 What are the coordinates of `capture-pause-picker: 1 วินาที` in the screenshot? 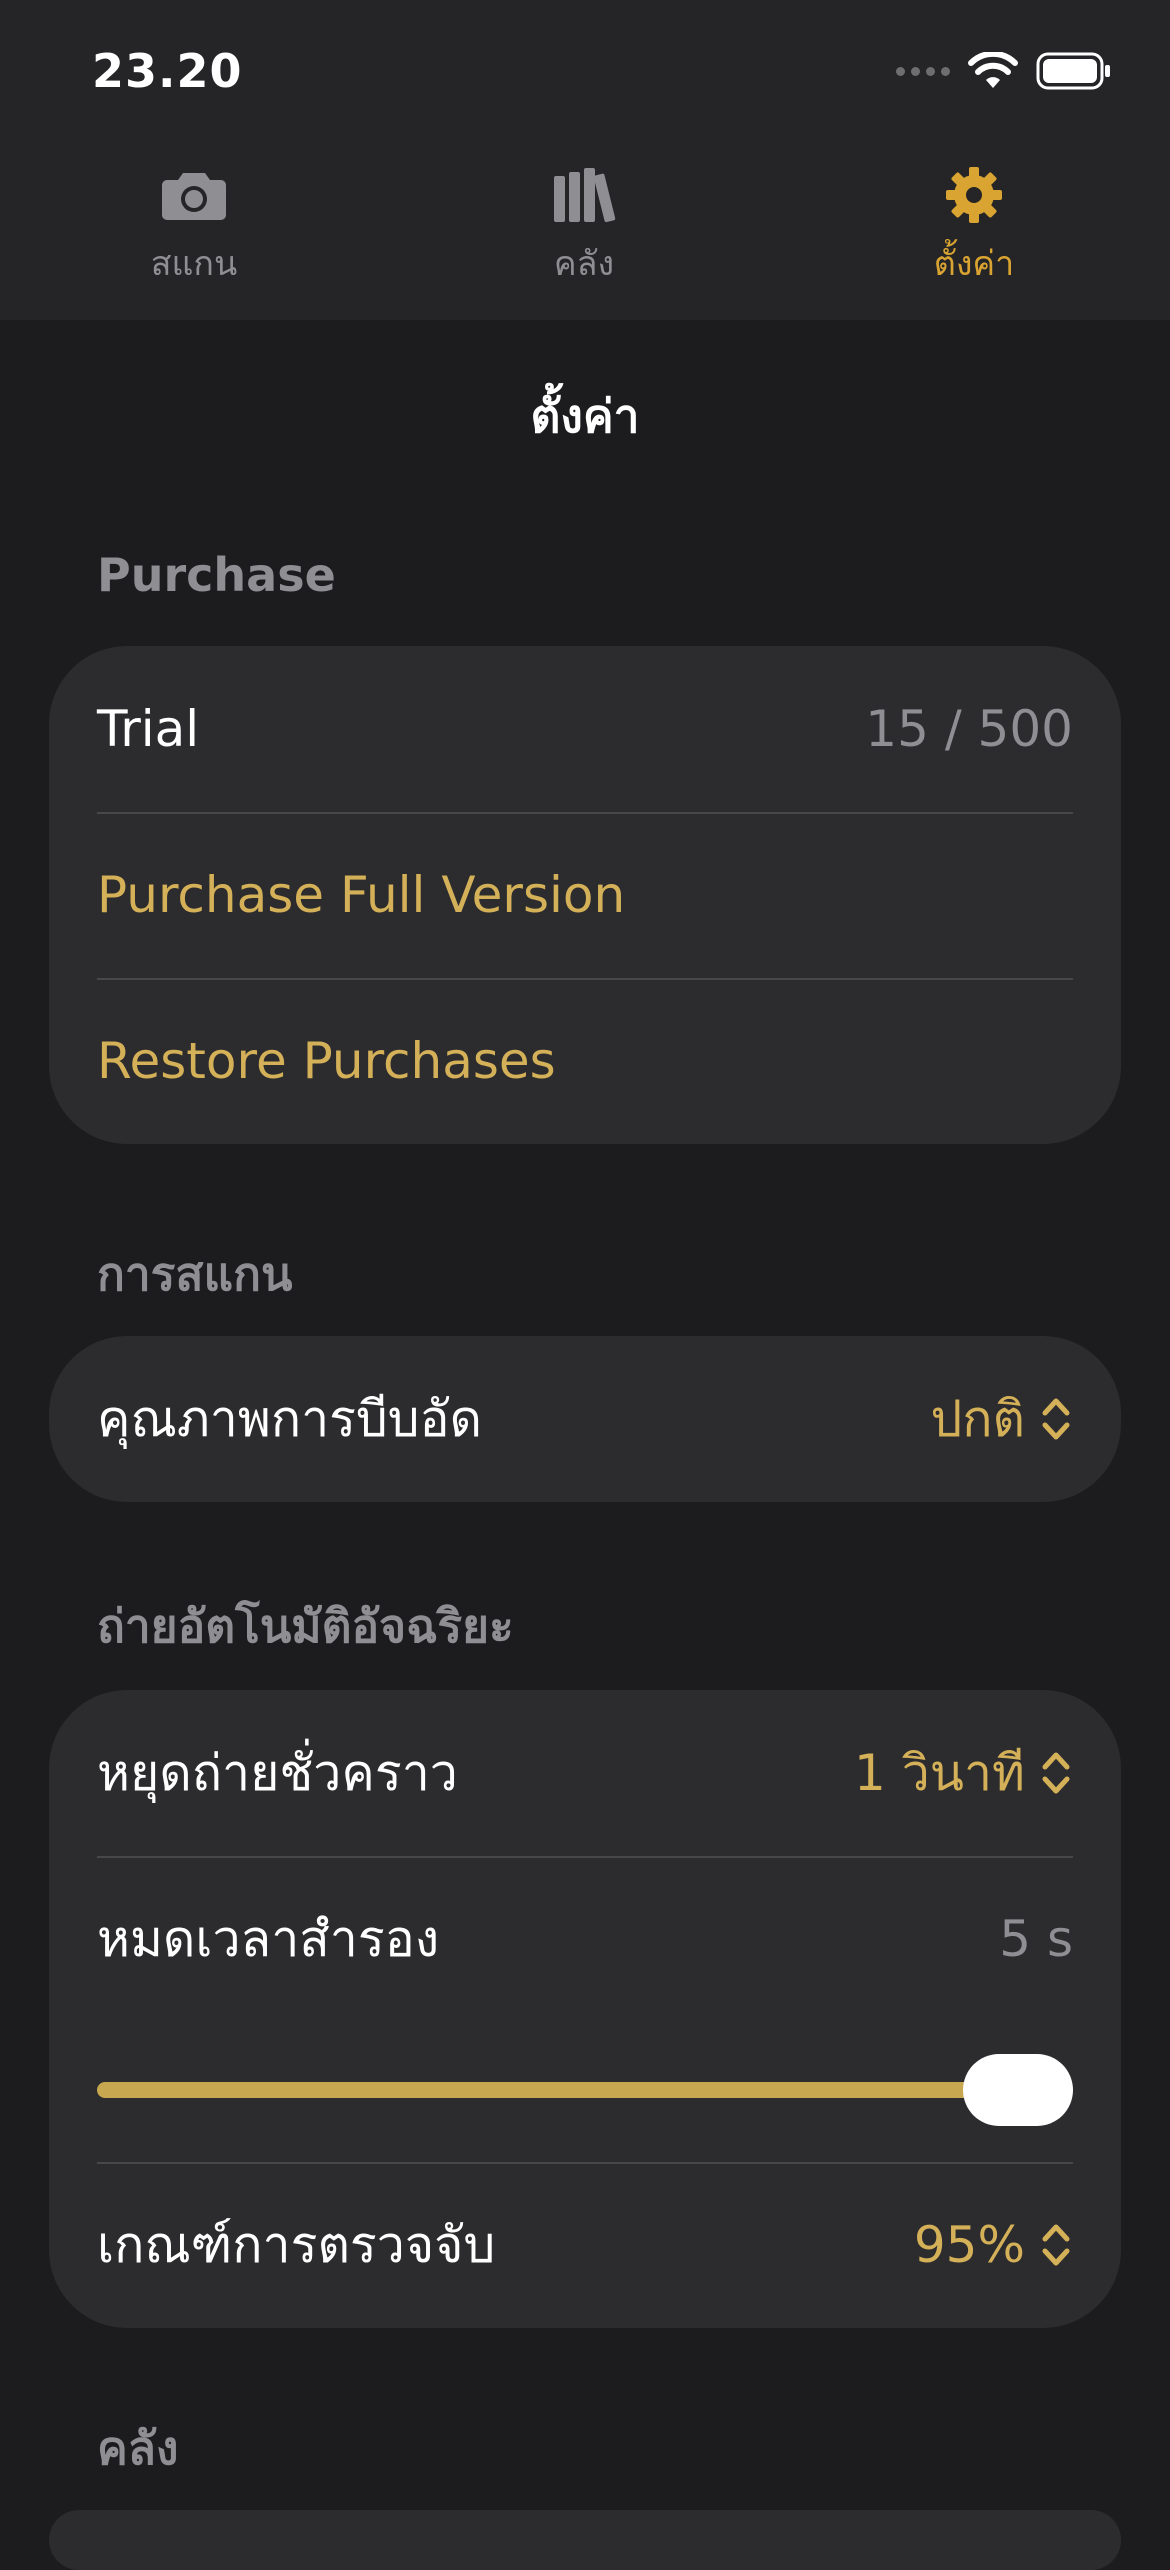 It's located at (963, 1773).